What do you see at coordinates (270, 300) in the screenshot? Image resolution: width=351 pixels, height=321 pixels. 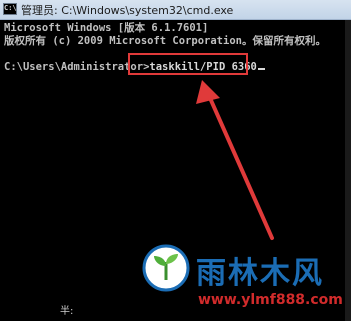 I see `watermark-url: www.ylmf888.com` at bounding box center [270, 300].